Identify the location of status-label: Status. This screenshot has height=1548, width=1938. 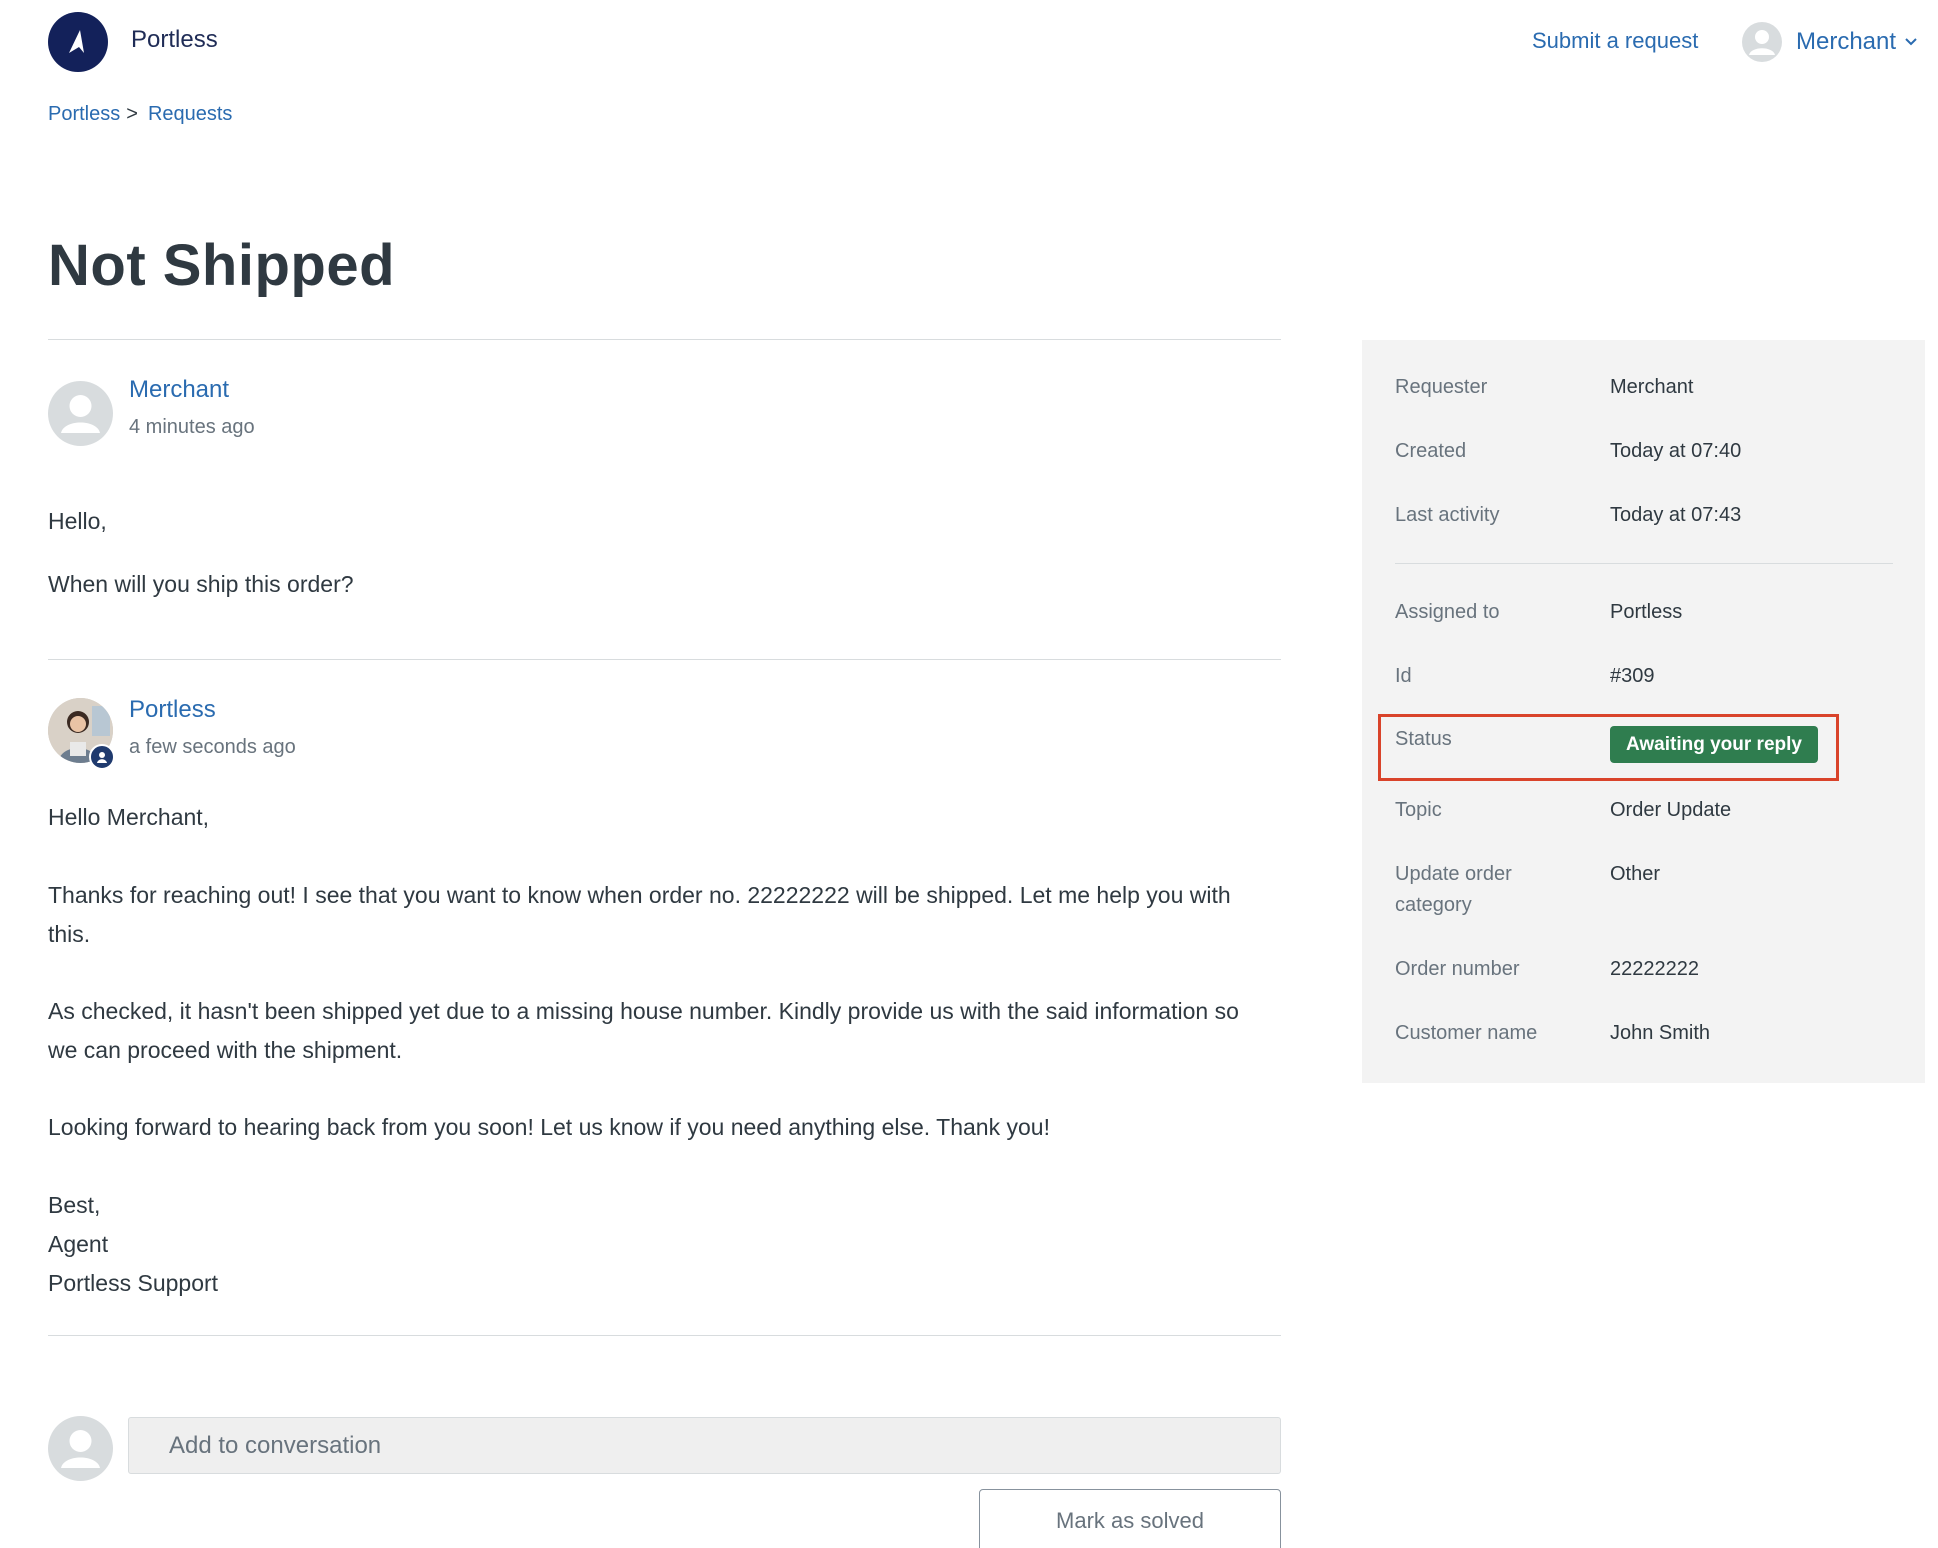
(1423, 739).